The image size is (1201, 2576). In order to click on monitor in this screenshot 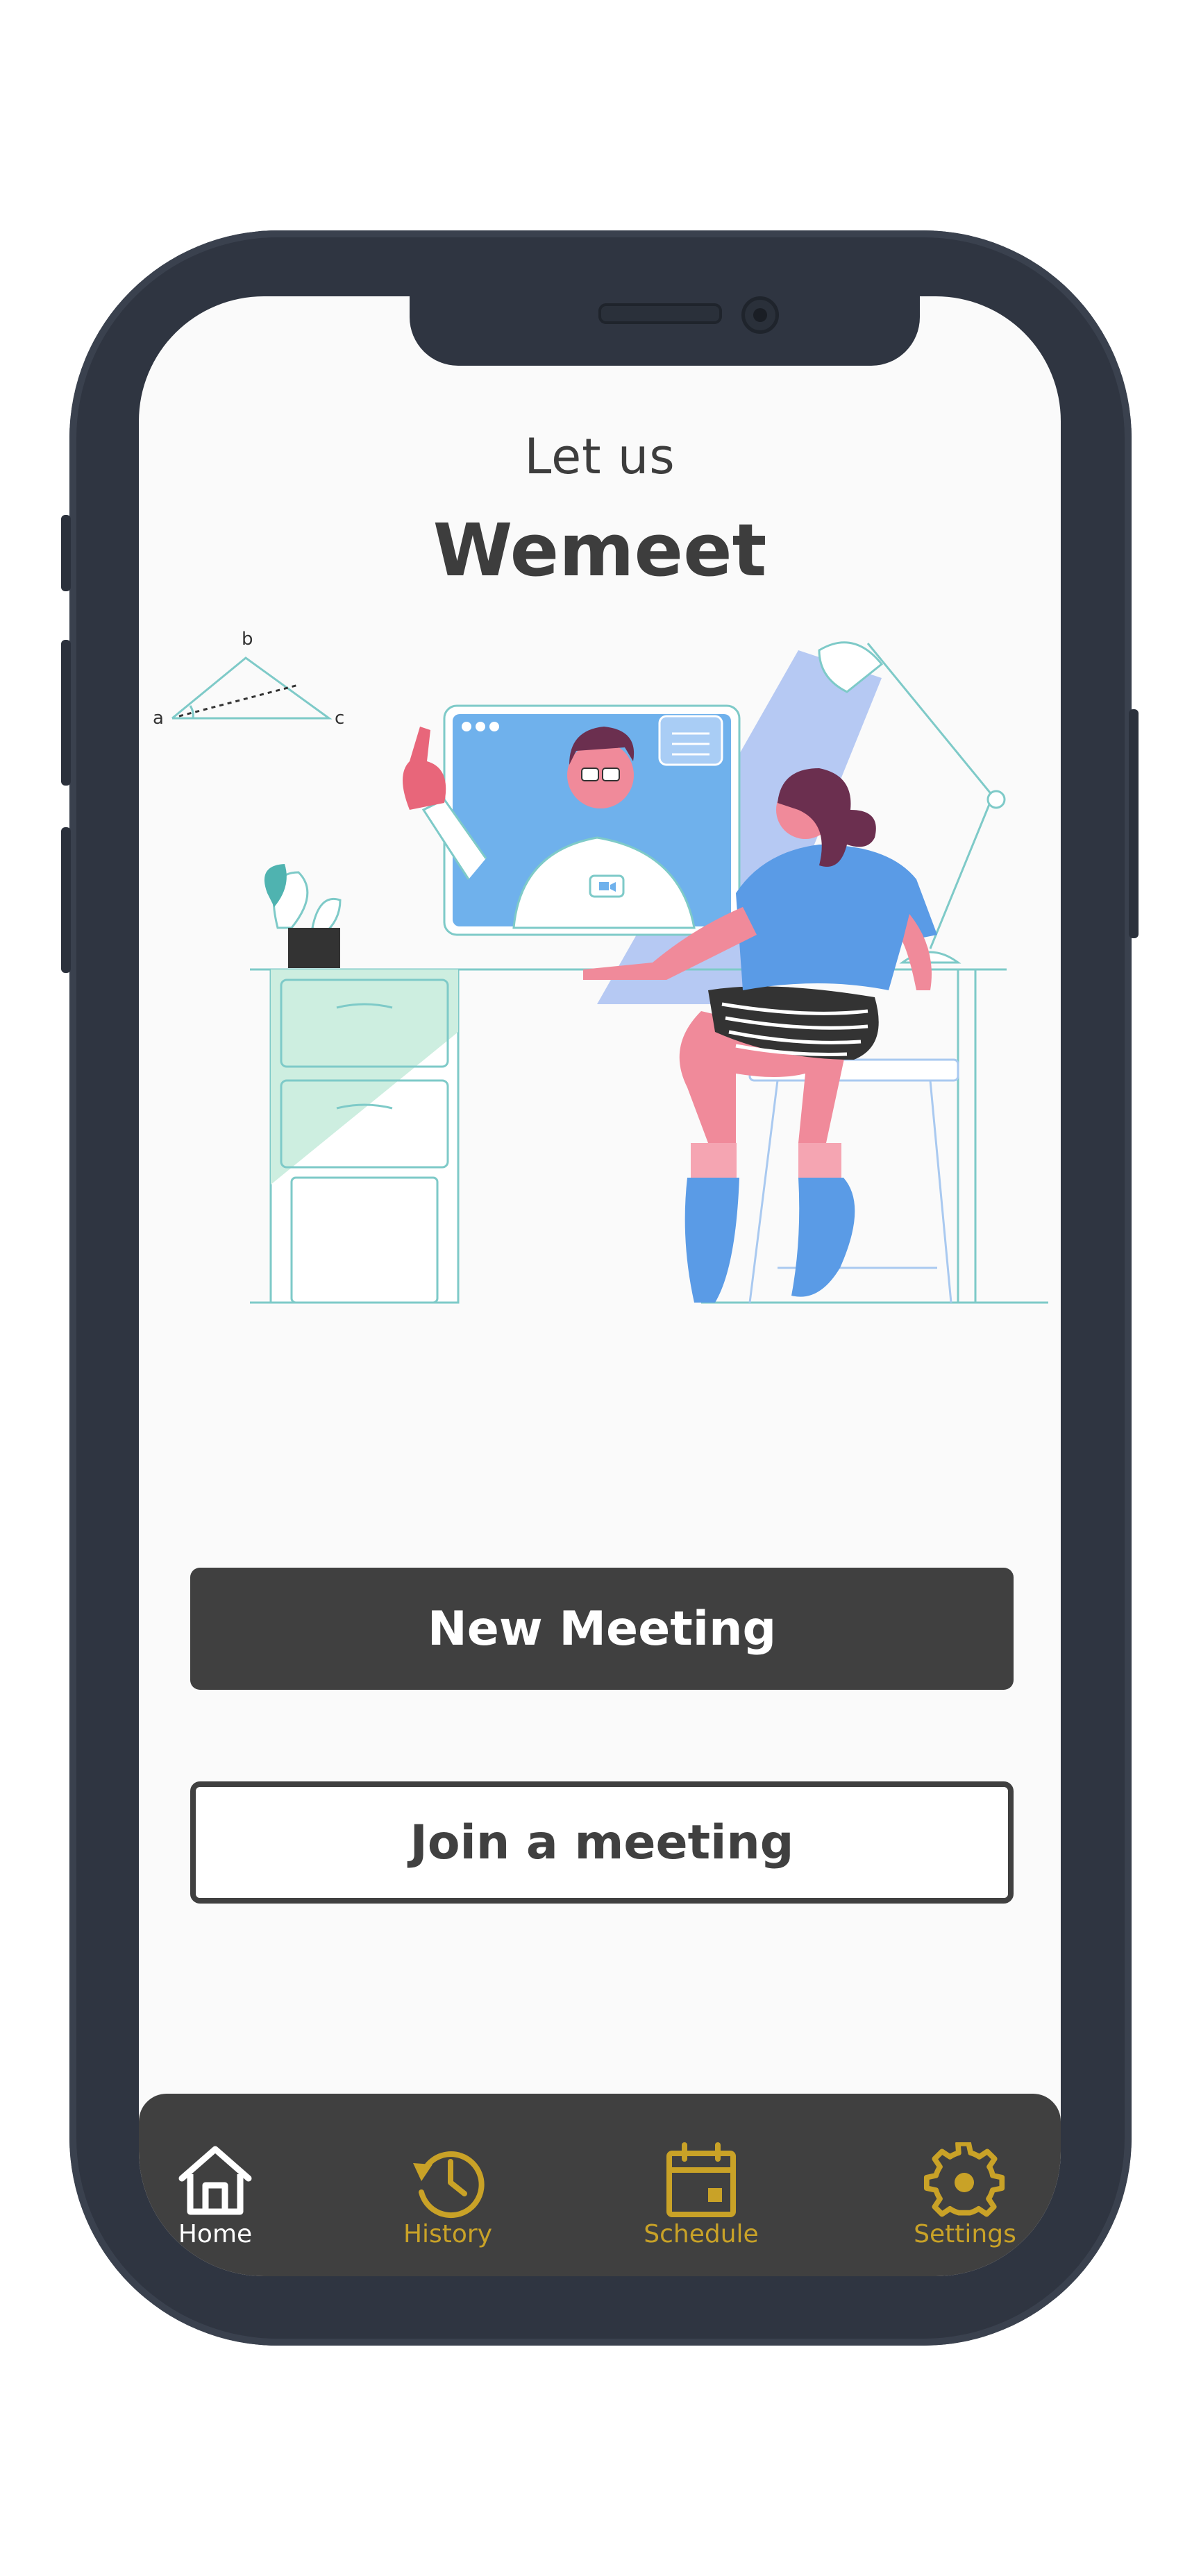, I will do `click(592, 820)`.